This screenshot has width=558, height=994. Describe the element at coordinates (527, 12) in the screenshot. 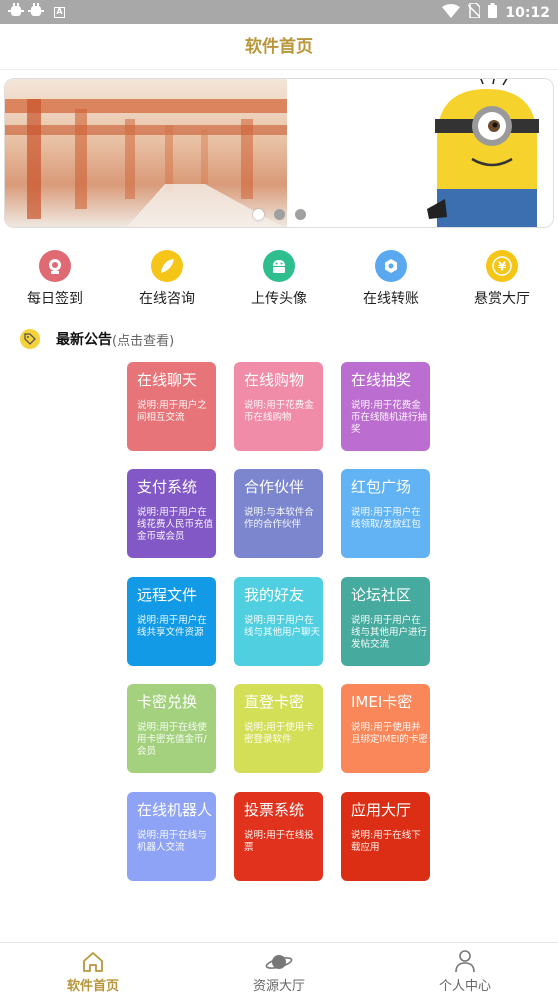

I see `clock-time: 10:12` at that location.